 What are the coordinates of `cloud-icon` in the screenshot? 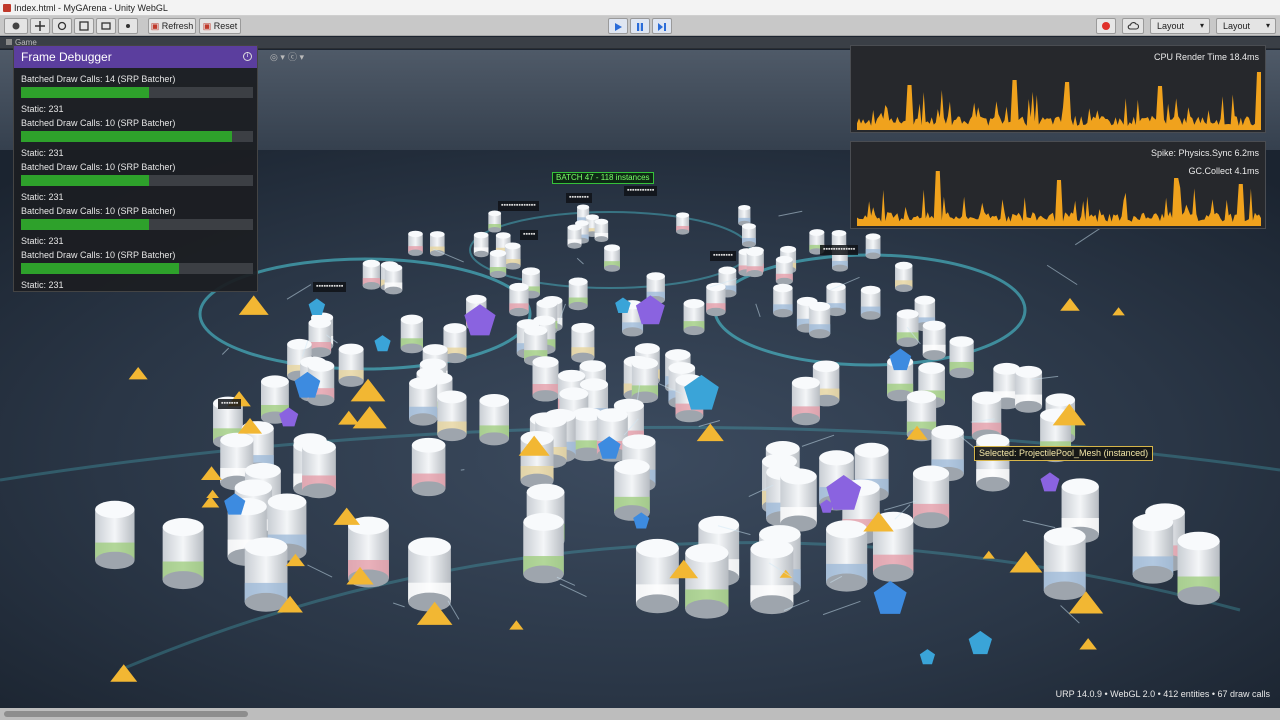 It's located at (1133, 26).